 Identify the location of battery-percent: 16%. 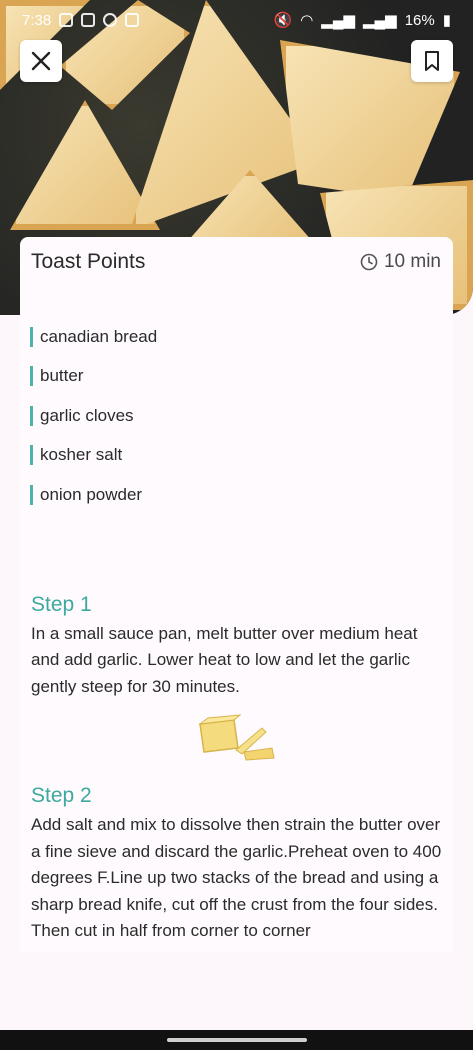
(419, 20).